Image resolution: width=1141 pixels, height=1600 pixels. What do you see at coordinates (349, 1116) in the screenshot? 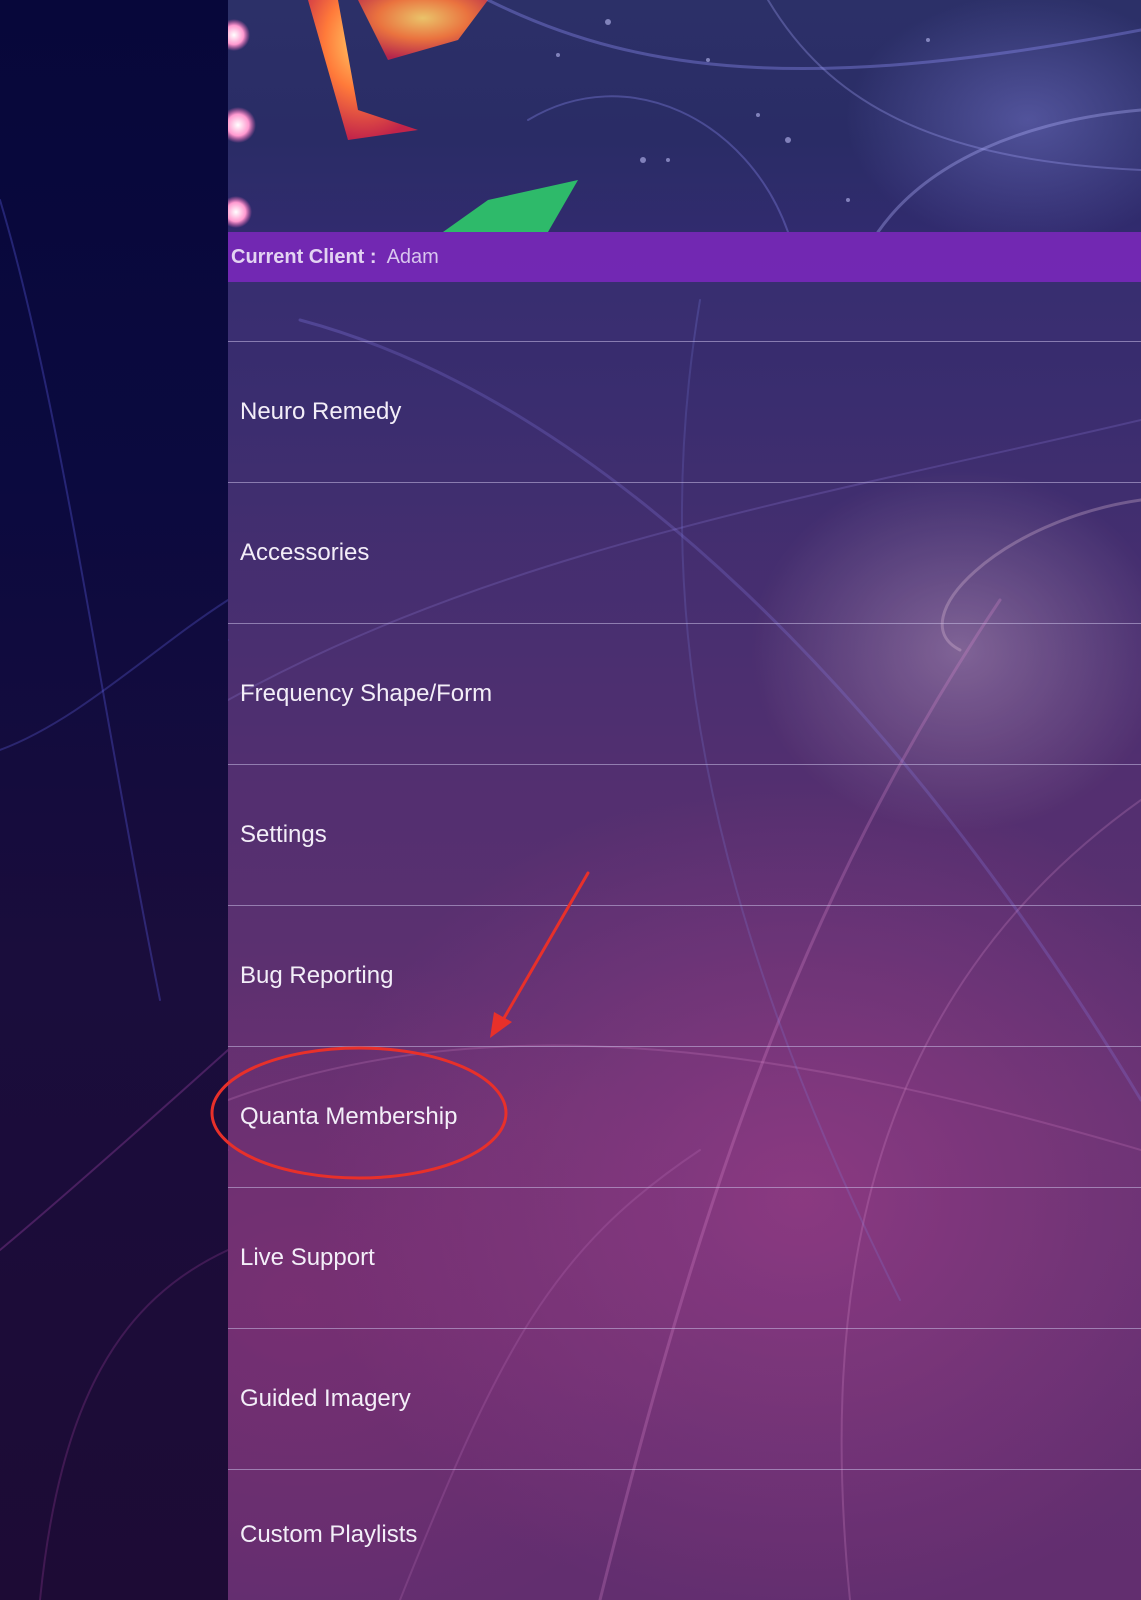
I see `menu-item-label: Quanta Membership` at bounding box center [349, 1116].